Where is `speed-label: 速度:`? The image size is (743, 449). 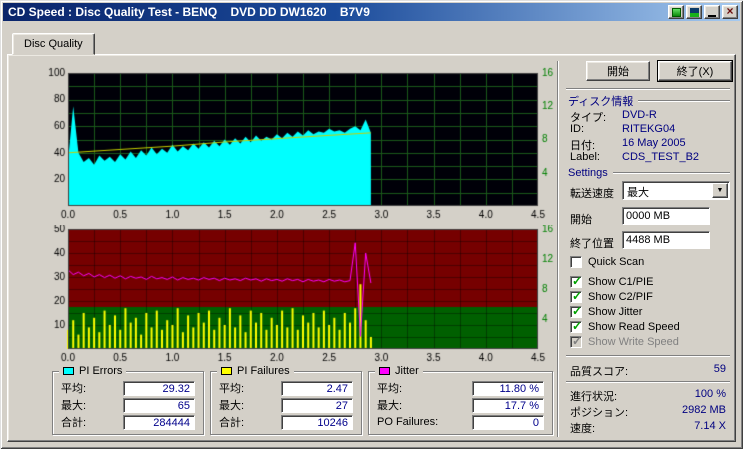
speed-label: 速度: is located at coordinates (583, 429).